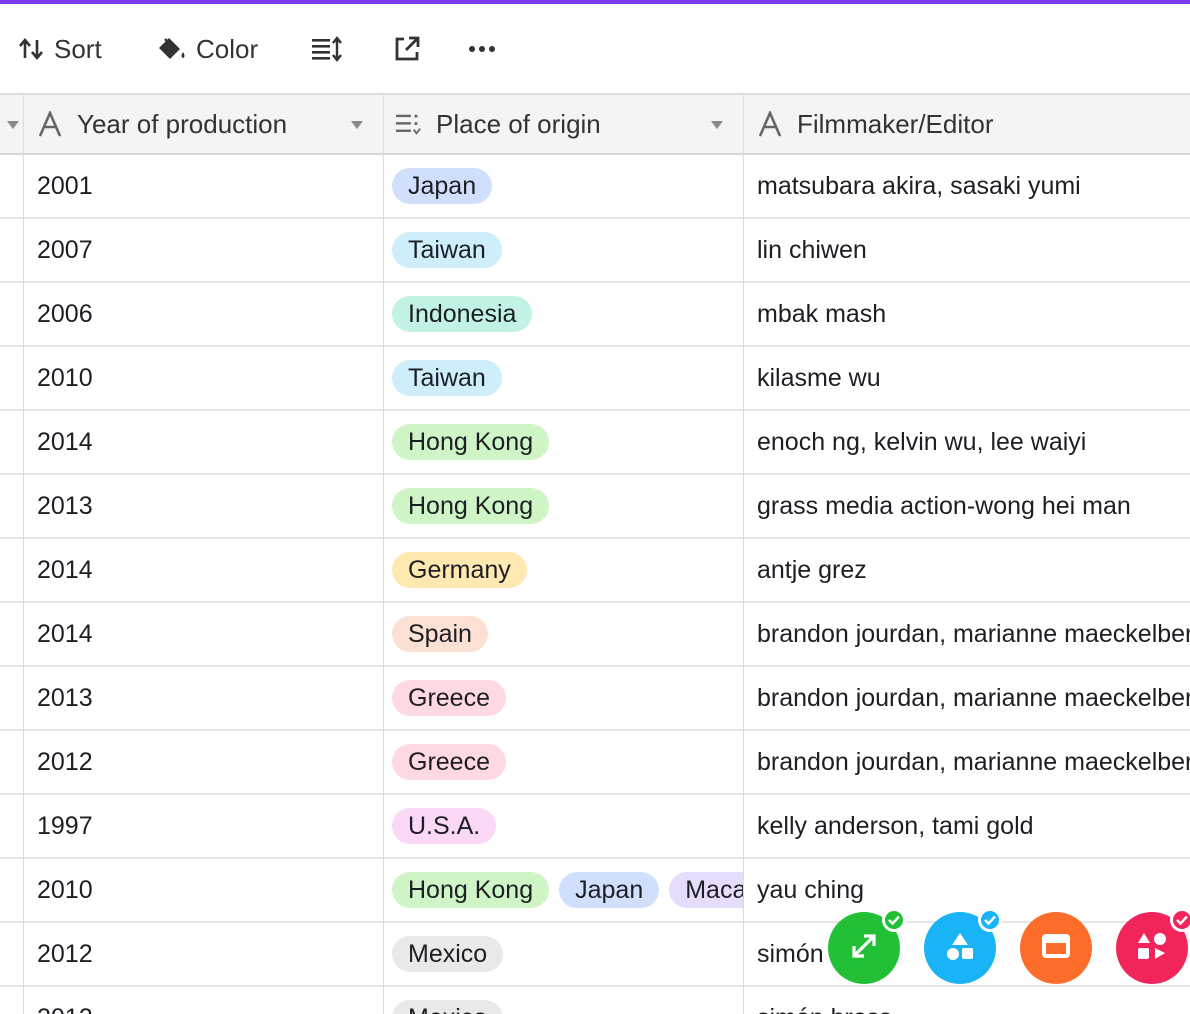 This screenshot has height=1014, width=1190. I want to click on table-row: 2010 Hong KongJapanMacauyau ching, so click(595, 891).